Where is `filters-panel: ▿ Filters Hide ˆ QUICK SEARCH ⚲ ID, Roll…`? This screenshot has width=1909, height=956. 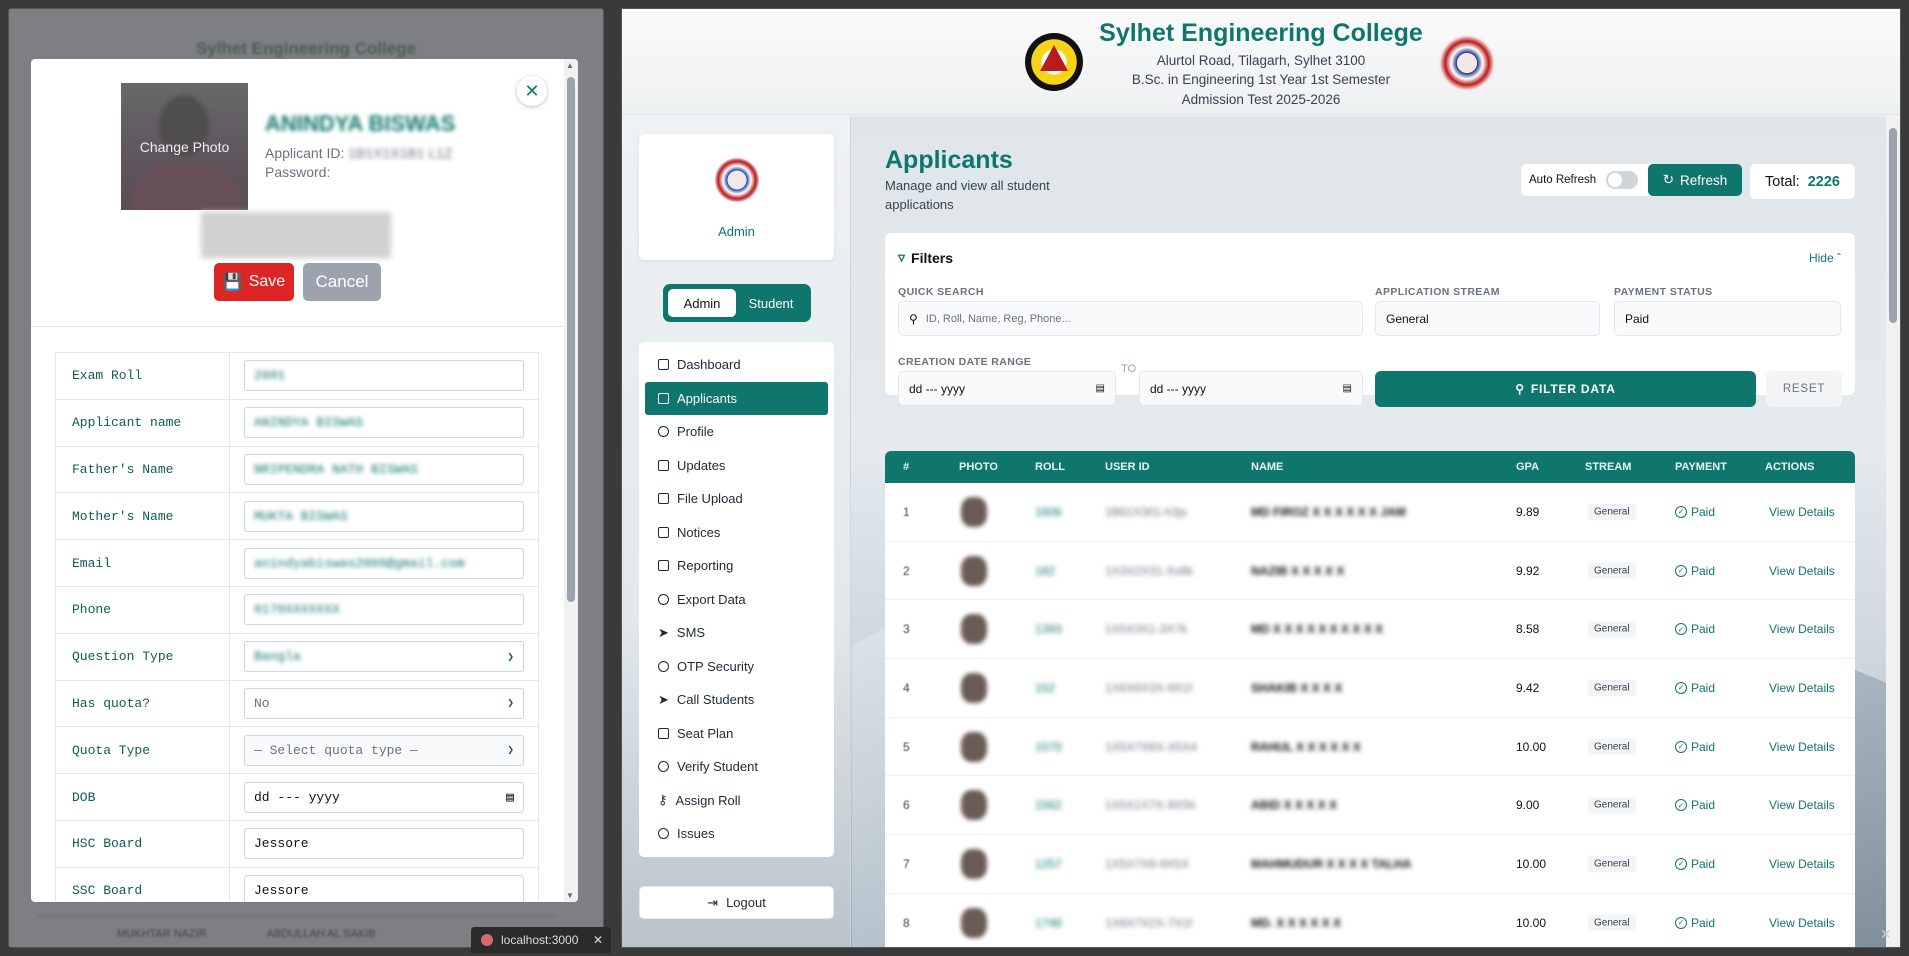 filters-panel: ▿ Filters Hide ˆ QUICK SEARCH ⚲ ID, Roll… is located at coordinates (1370, 320).